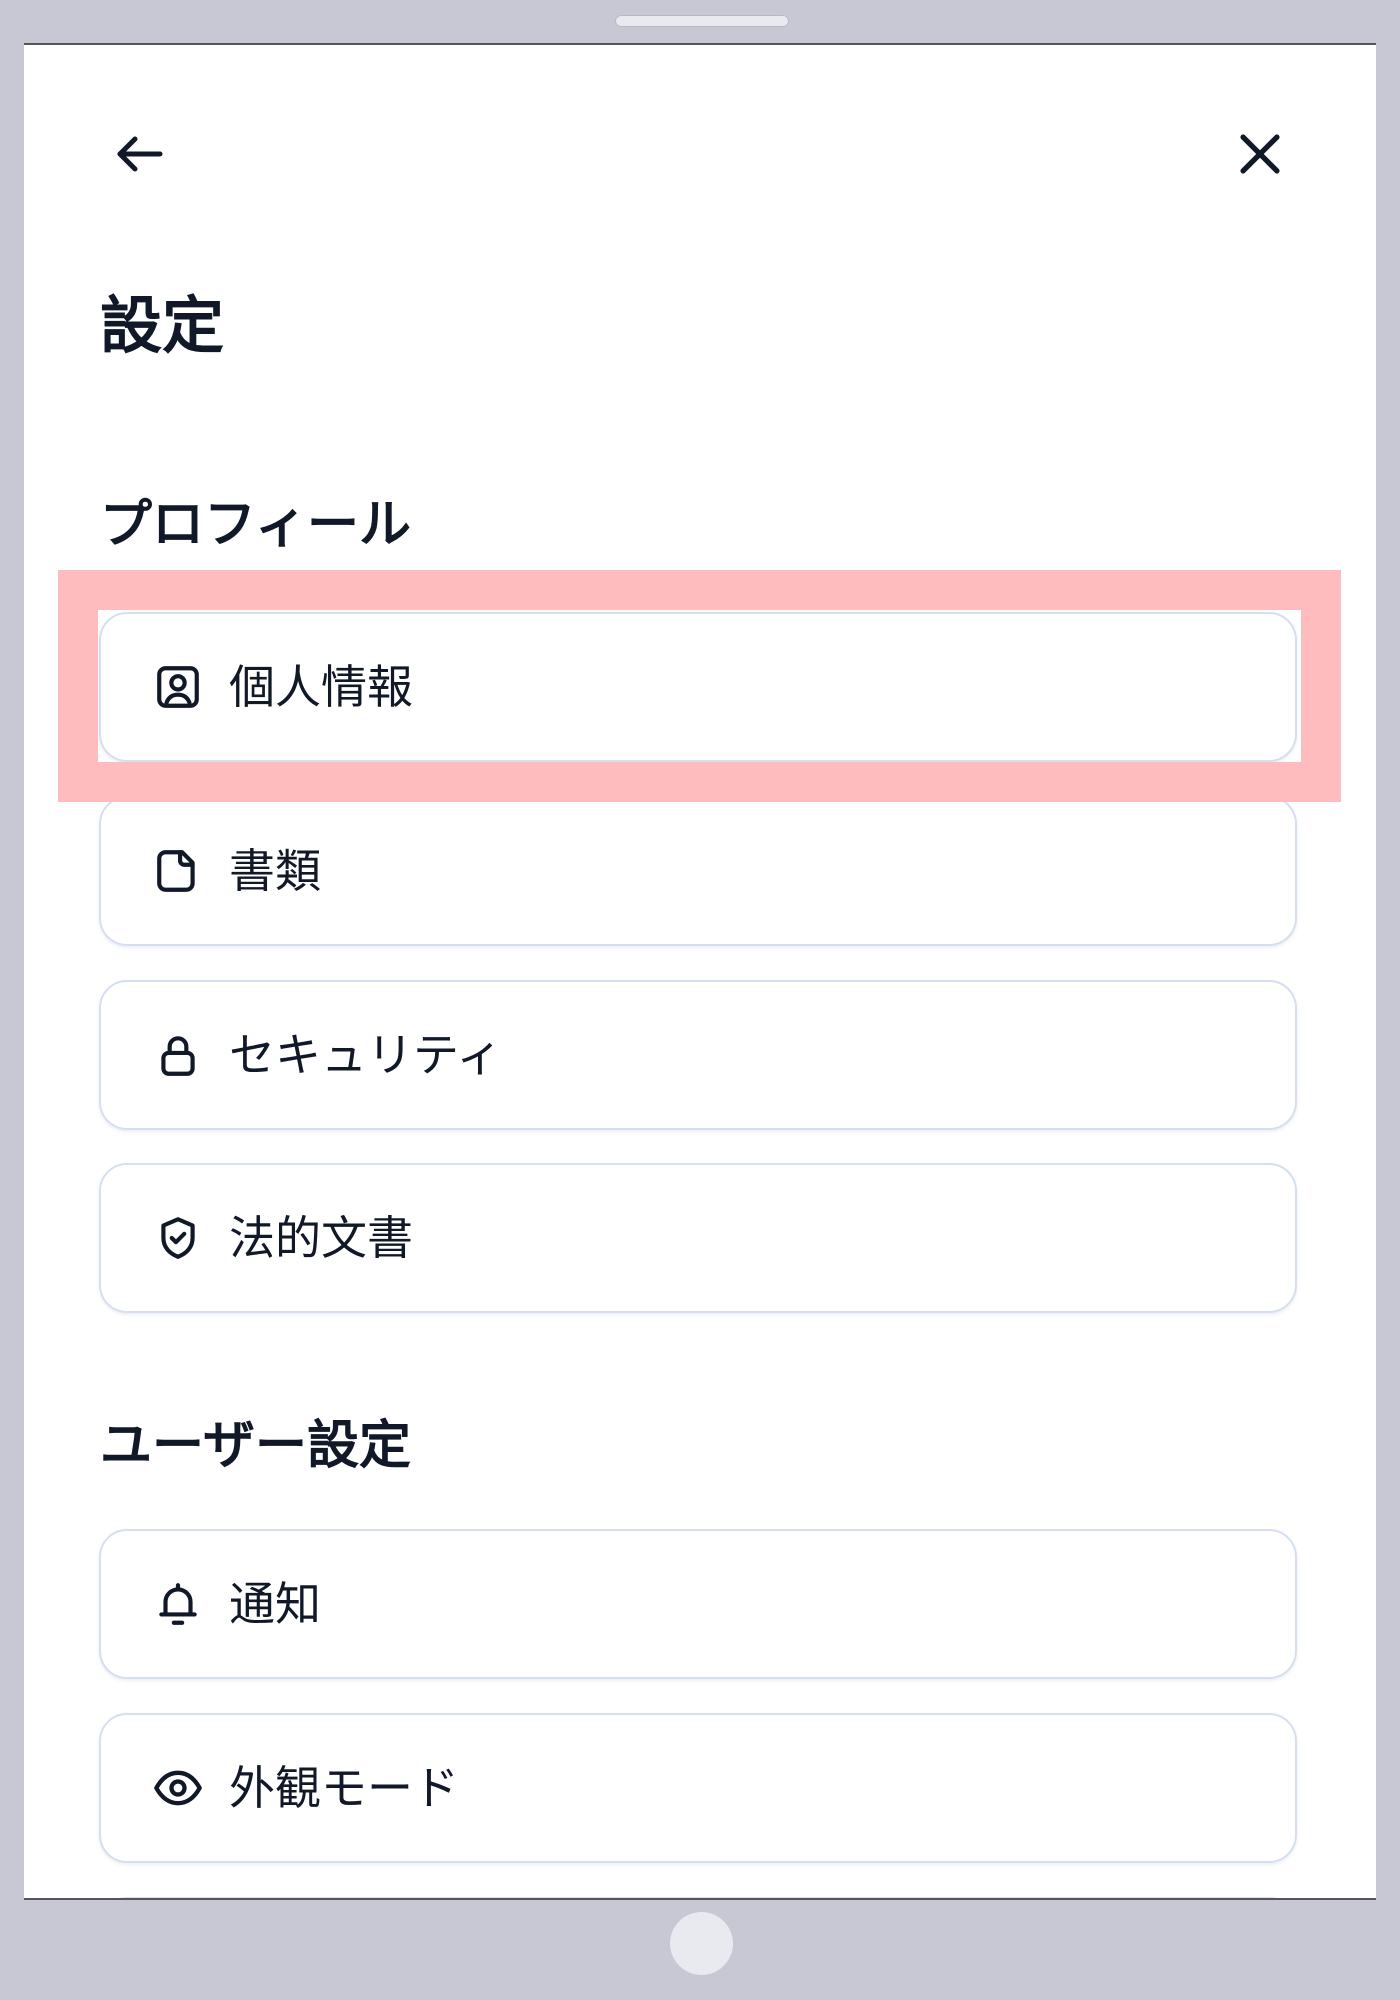 The image size is (1400, 2000). I want to click on settings-item-label: セキュリティ, so click(366, 1055).